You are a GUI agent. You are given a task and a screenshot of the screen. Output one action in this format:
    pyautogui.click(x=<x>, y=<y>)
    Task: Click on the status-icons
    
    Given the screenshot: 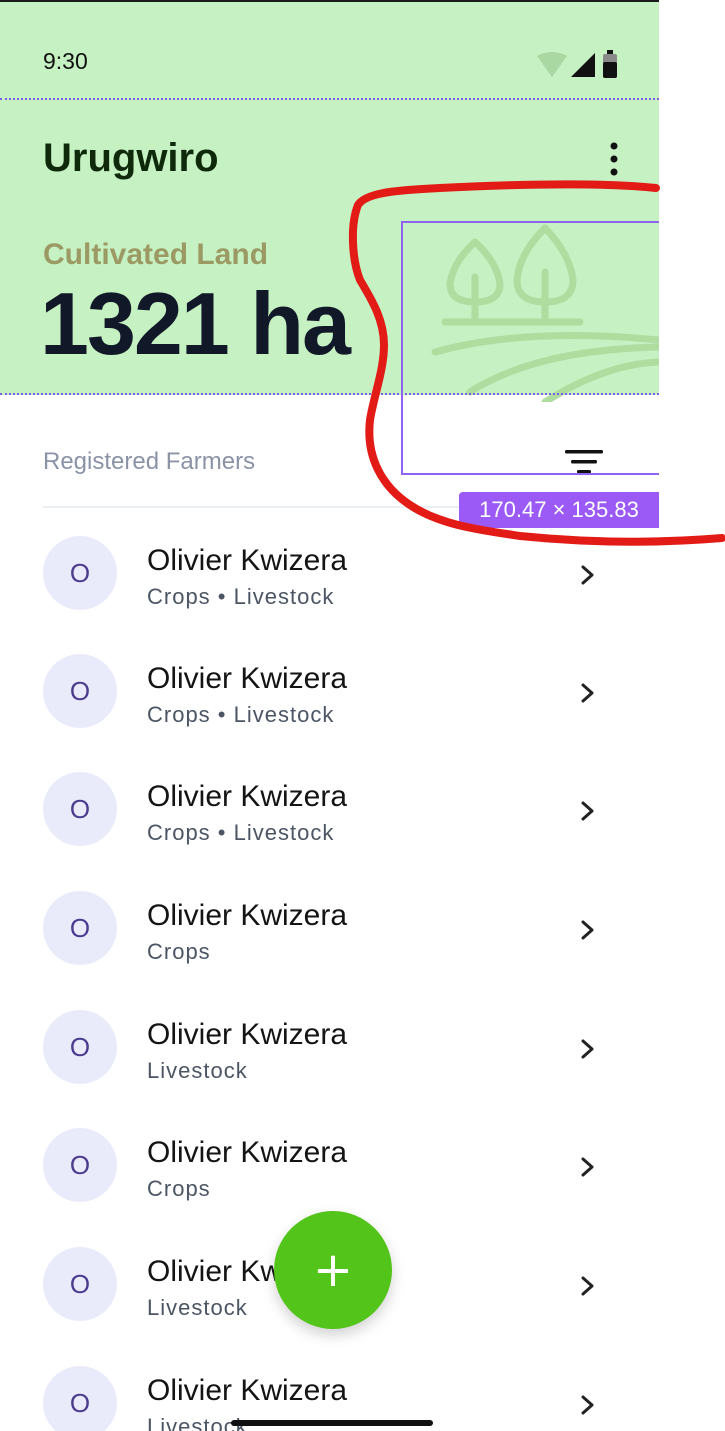 What is the action you would take?
    pyautogui.click(x=577, y=64)
    